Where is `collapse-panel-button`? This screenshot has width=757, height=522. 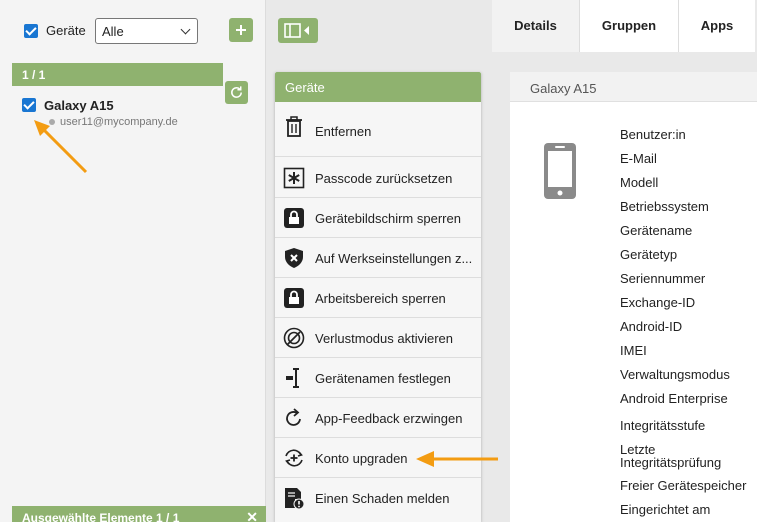 collapse-panel-button is located at coordinates (298, 30).